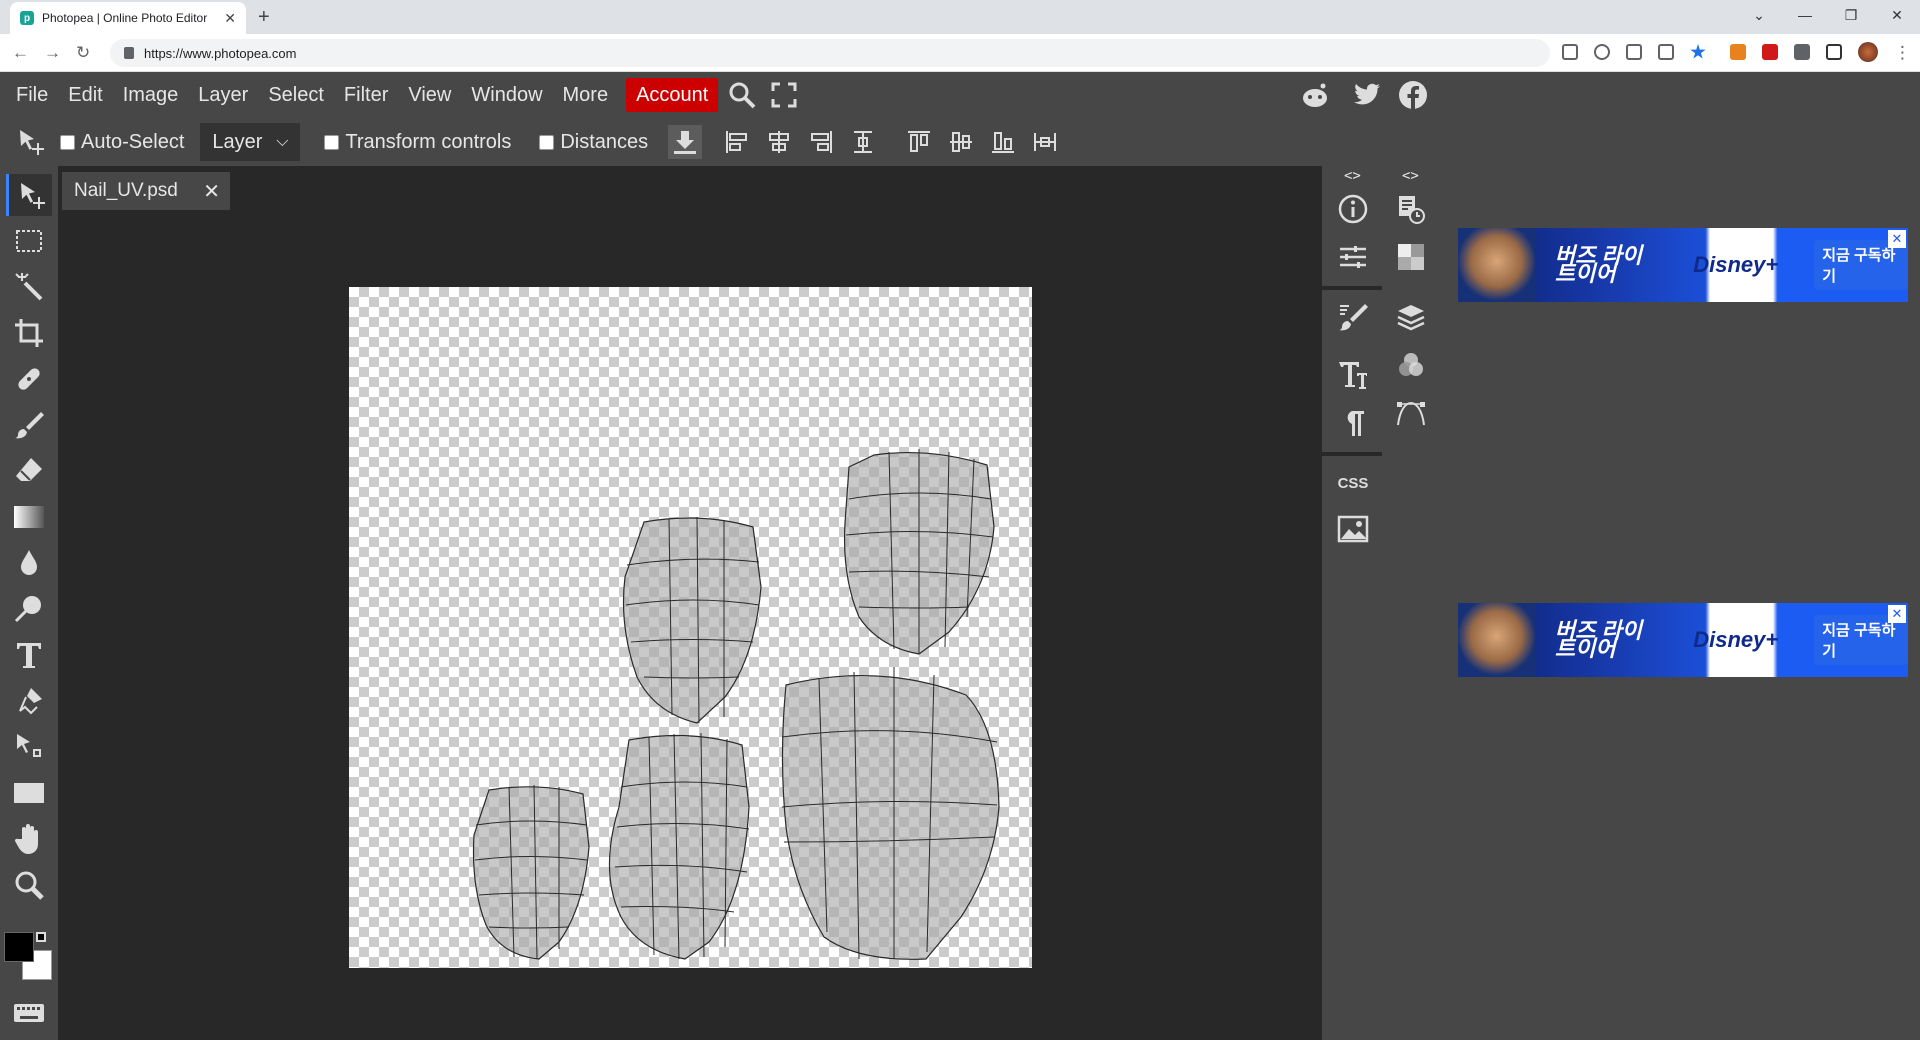 The image size is (1920, 1040). I want to click on close-document-icon: ✕, so click(211, 191).